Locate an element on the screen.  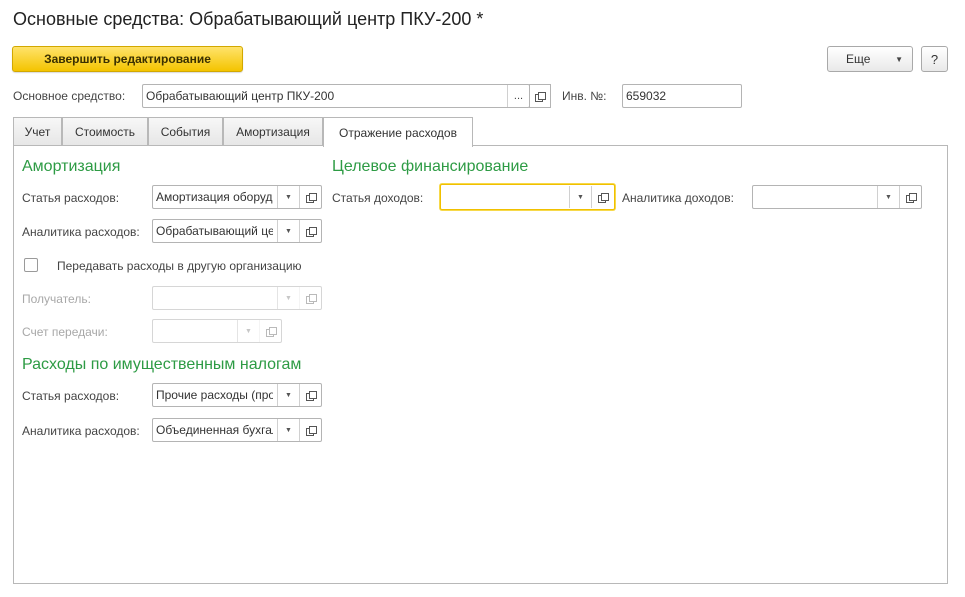
inv-number-value: 659032 is located at coordinates (646, 96).